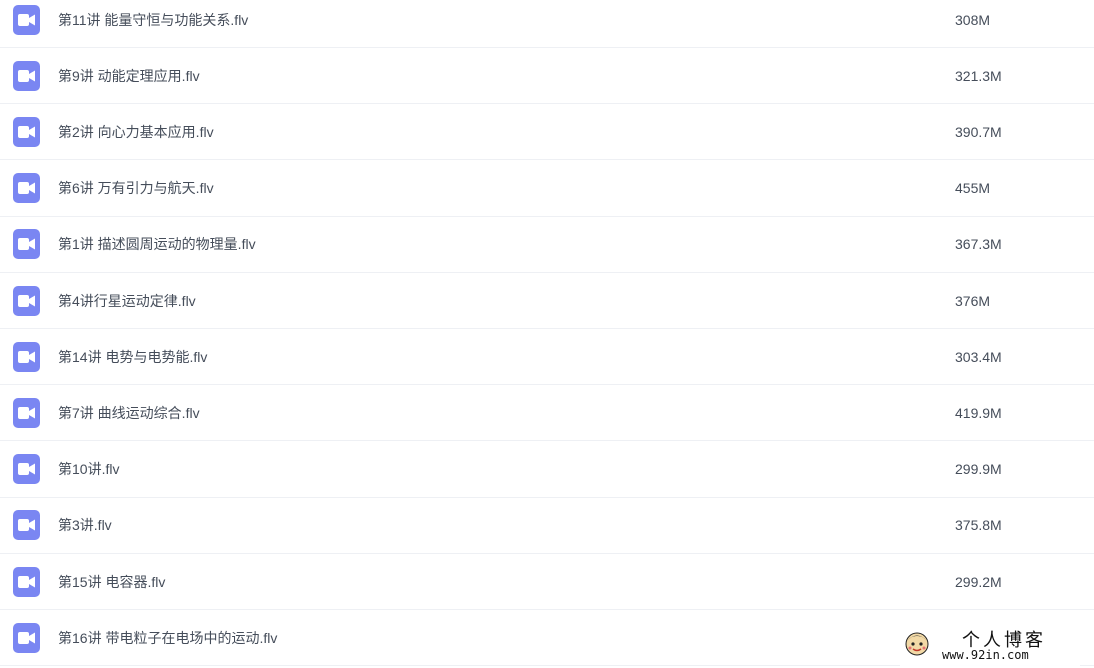  What do you see at coordinates (547, 301) in the screenshot?
I see `file-row: 第4讲行星运动定律.flv 376M` at bounding box center [547, 301].